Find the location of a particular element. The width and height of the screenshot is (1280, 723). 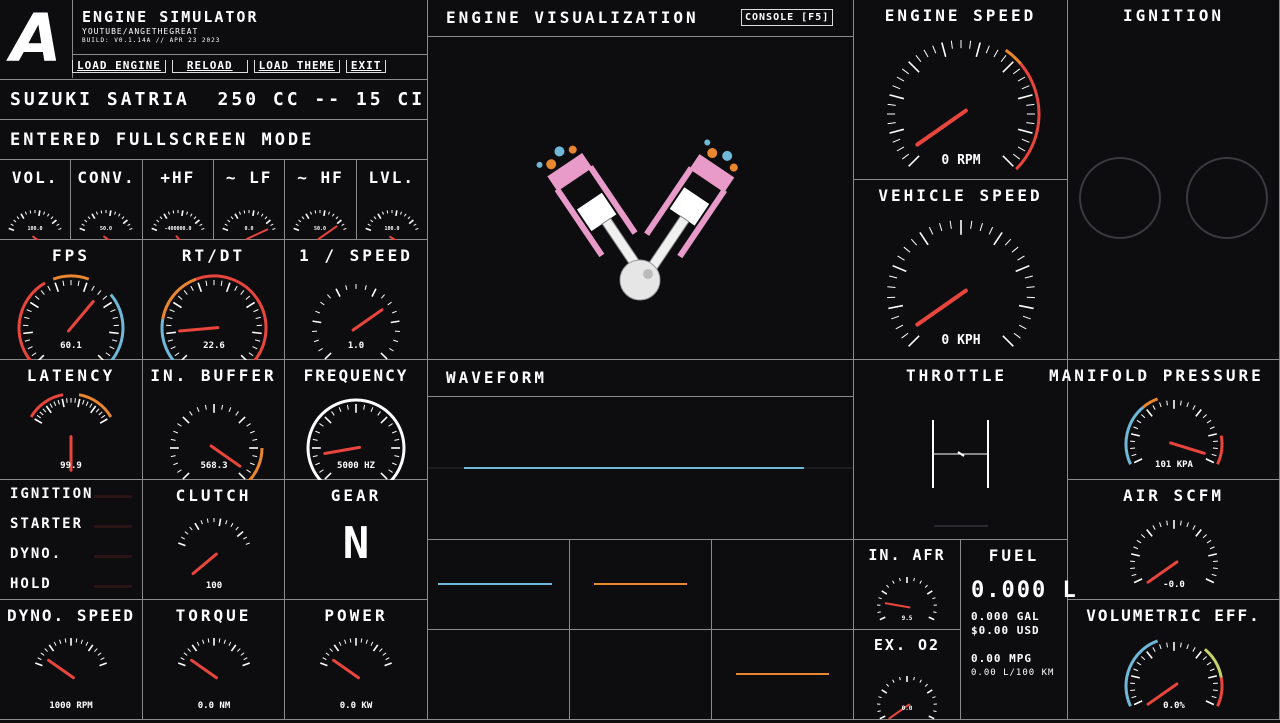

mini-gauge-6: LVL.100.0 is located at coordinates (392, 200).